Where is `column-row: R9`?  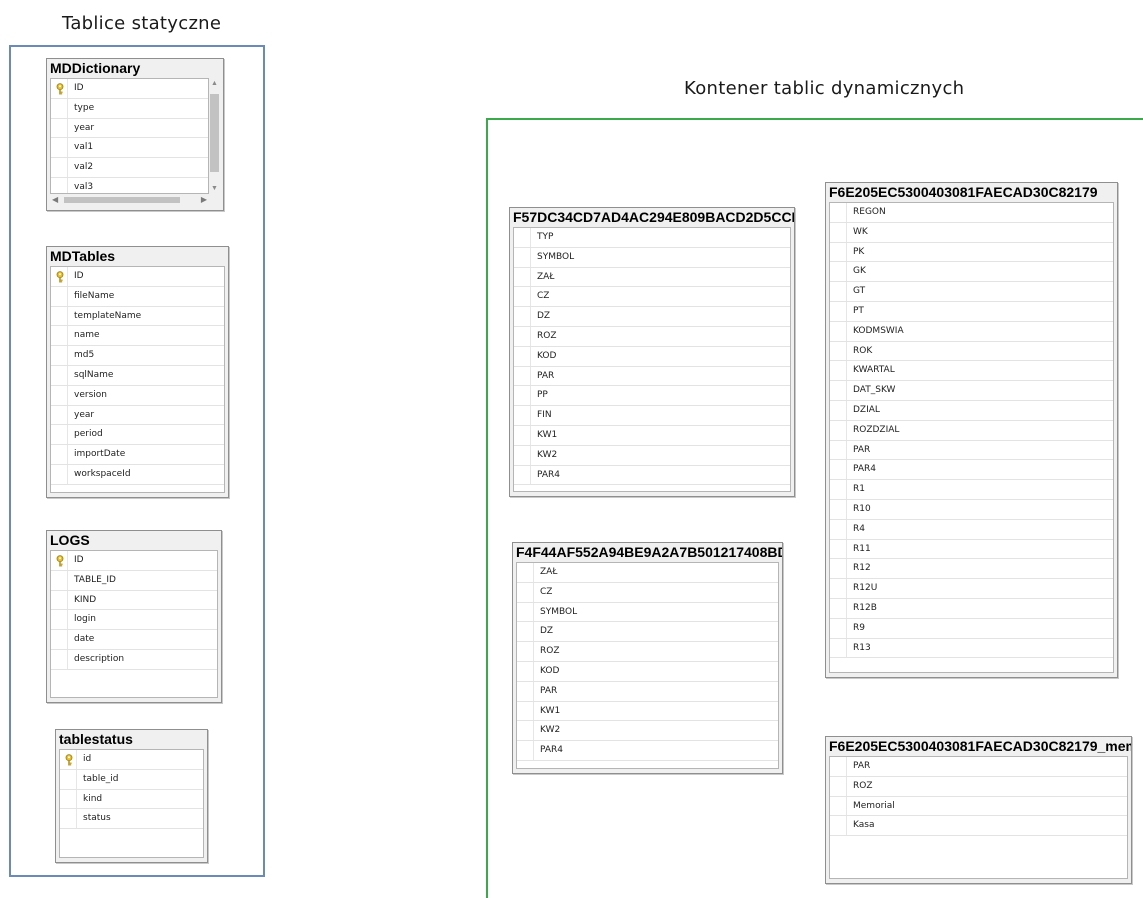
column-row: R9 is located at coordinates (971, 628).